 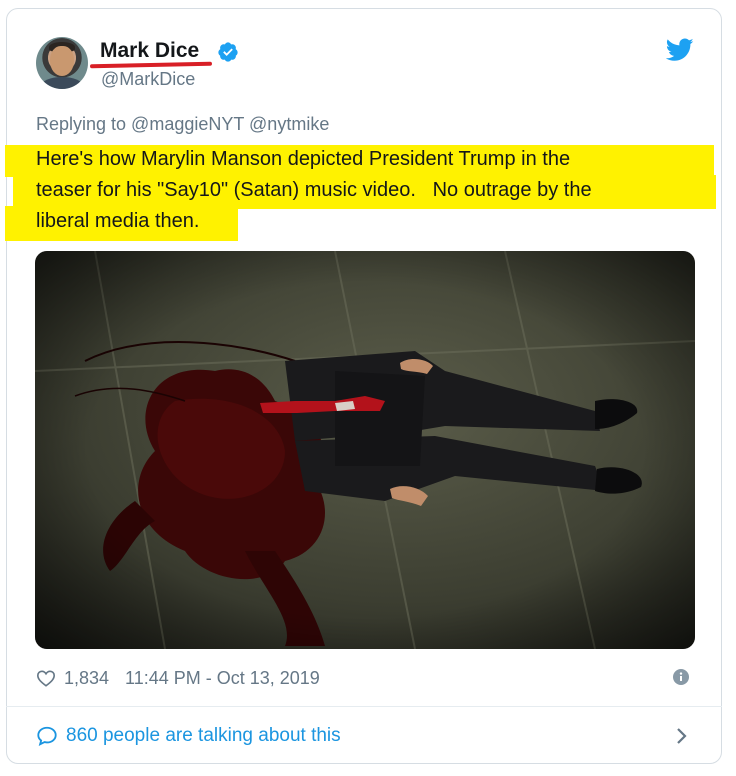 I want to click on verified-badge-icon, so click(x=228, y=52).